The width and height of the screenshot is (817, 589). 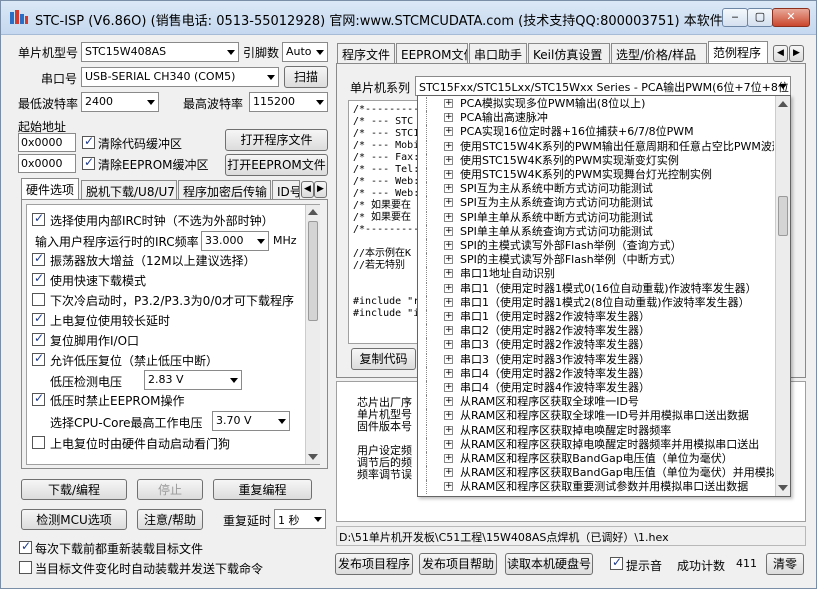 I want to click on repeat-program-button: 重复编程, so click(x=262, y=489).